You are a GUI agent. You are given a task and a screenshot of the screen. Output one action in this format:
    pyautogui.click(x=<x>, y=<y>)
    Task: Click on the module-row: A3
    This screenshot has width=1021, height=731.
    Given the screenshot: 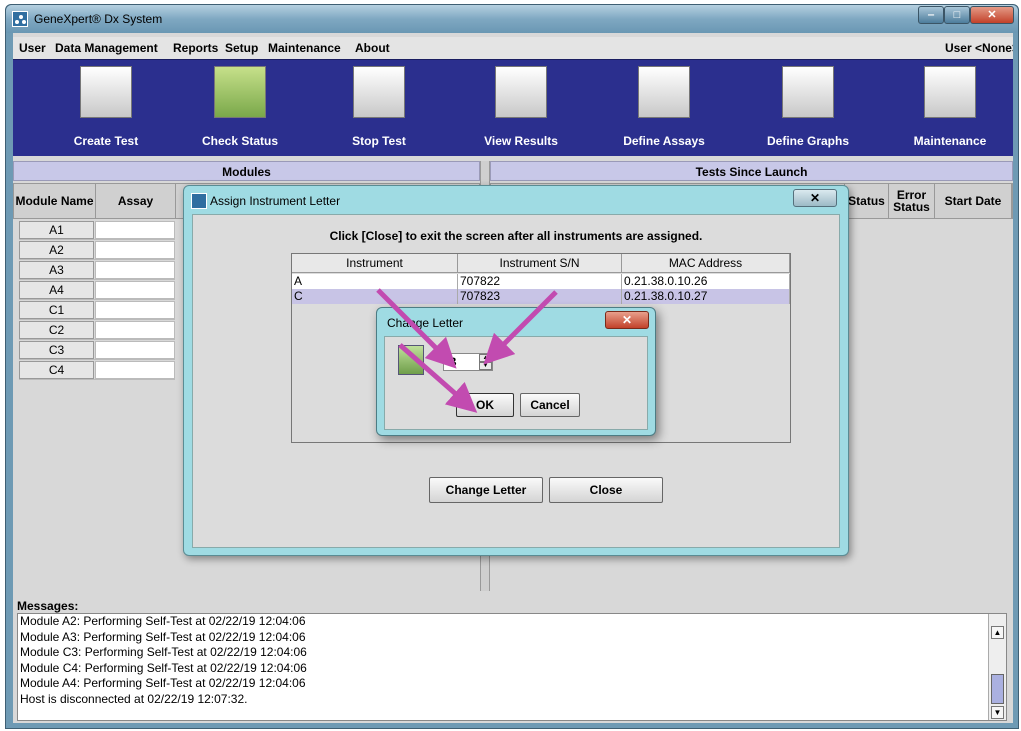 What is the action you would take?
    pyautogui.click(x=97, y=270)
    